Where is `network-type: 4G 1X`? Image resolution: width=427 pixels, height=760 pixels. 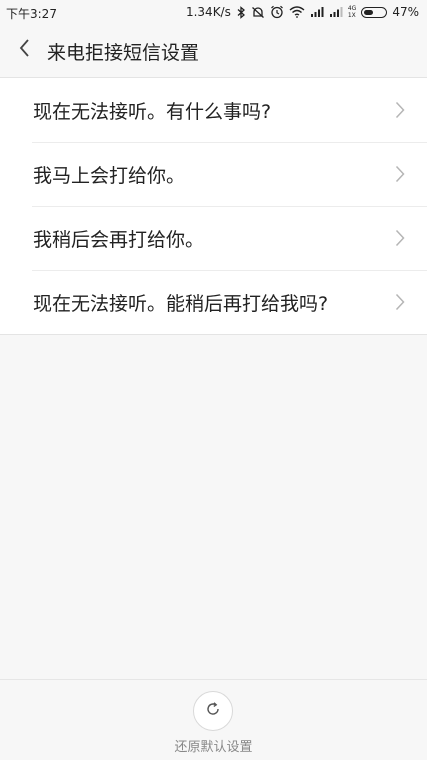 network-type: 4G 1X is located at coordinates (352, 12).